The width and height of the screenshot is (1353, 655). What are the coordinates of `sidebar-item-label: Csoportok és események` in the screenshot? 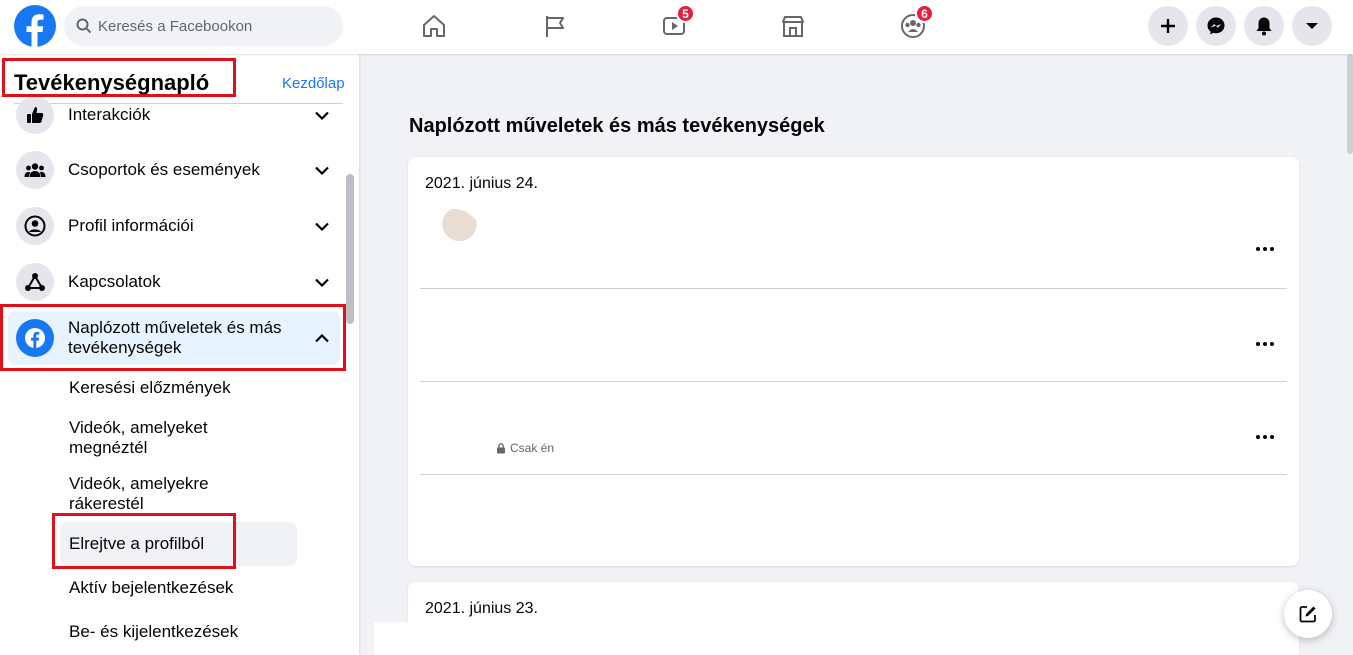 It's located at (164, 169).